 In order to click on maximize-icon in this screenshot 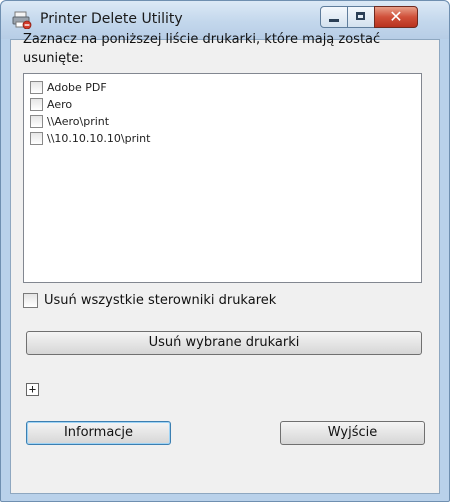, I will do `click(360, 16)`.